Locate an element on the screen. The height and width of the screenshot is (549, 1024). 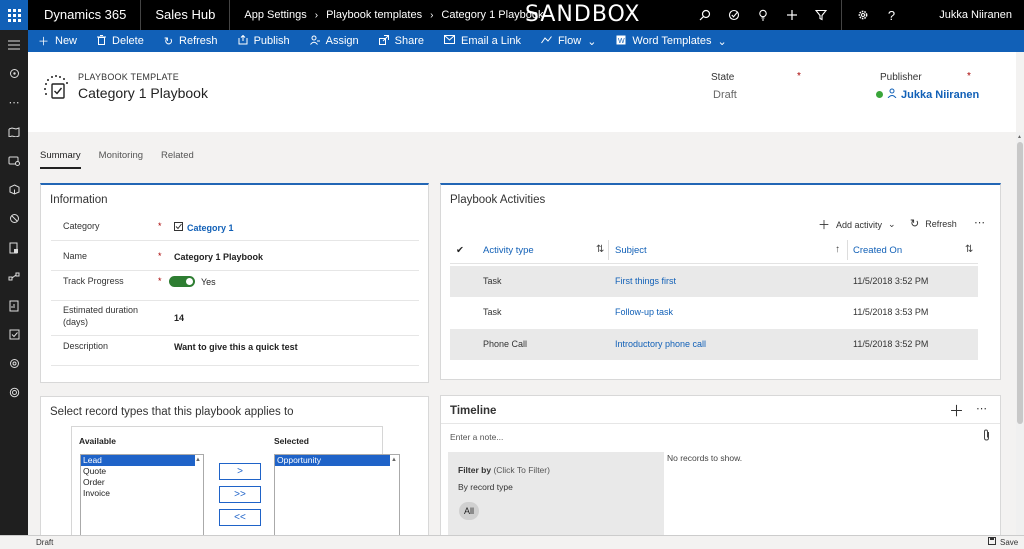
sort-ascending-icon: ↑ is located at coordinates (837, 249).